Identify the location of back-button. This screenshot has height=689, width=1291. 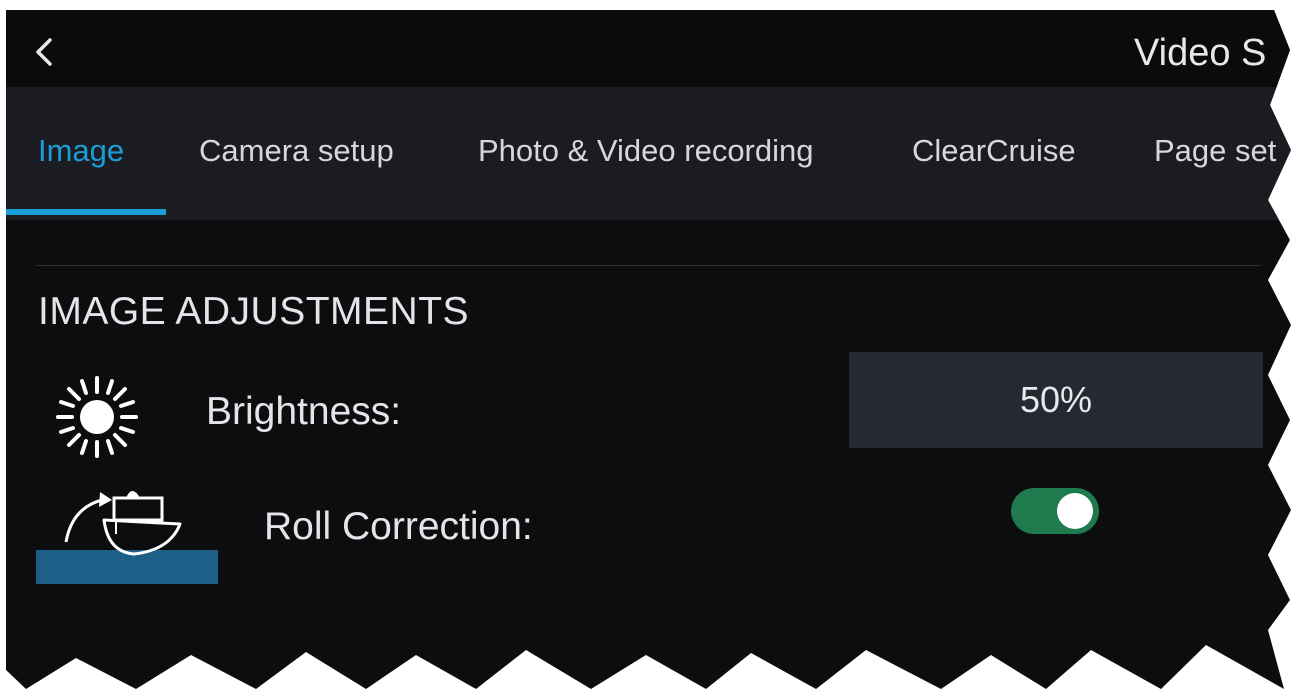
(46, 52).